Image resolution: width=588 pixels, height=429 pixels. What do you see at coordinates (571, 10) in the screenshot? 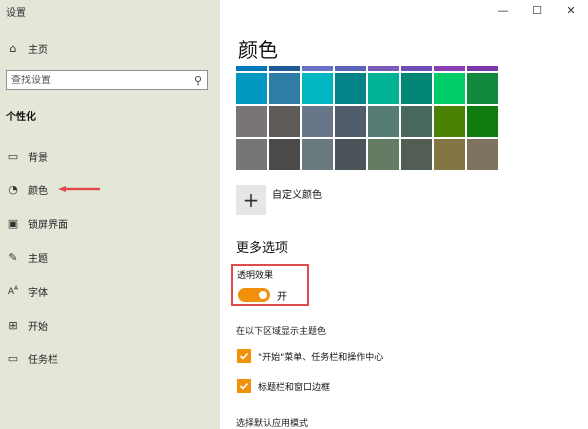
I see `close-icon: ✕` at bounding box center [571, 10].